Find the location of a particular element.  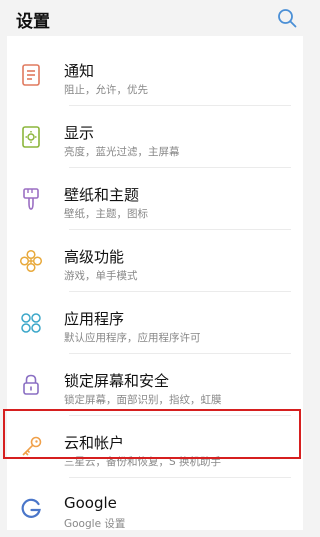

page-title: 设置 is located at coordinates (33, 22).